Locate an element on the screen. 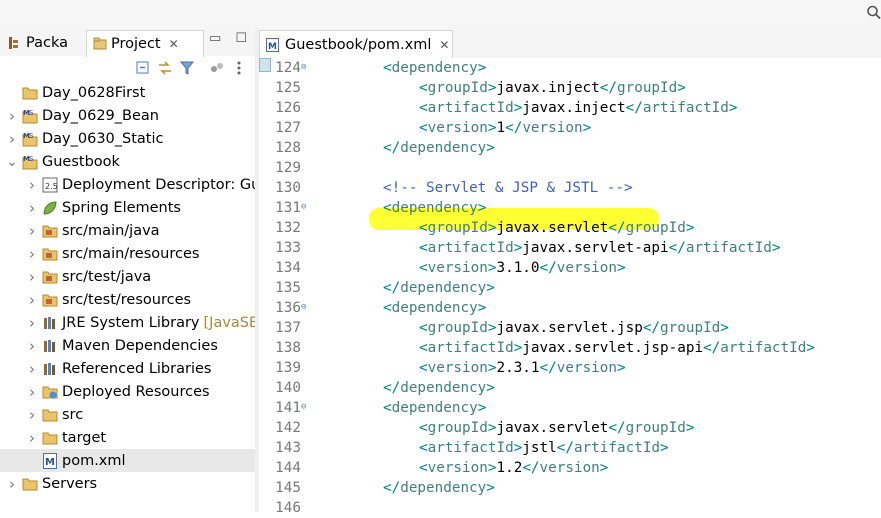  line-number: 139 is located at coordinates (288, 368).